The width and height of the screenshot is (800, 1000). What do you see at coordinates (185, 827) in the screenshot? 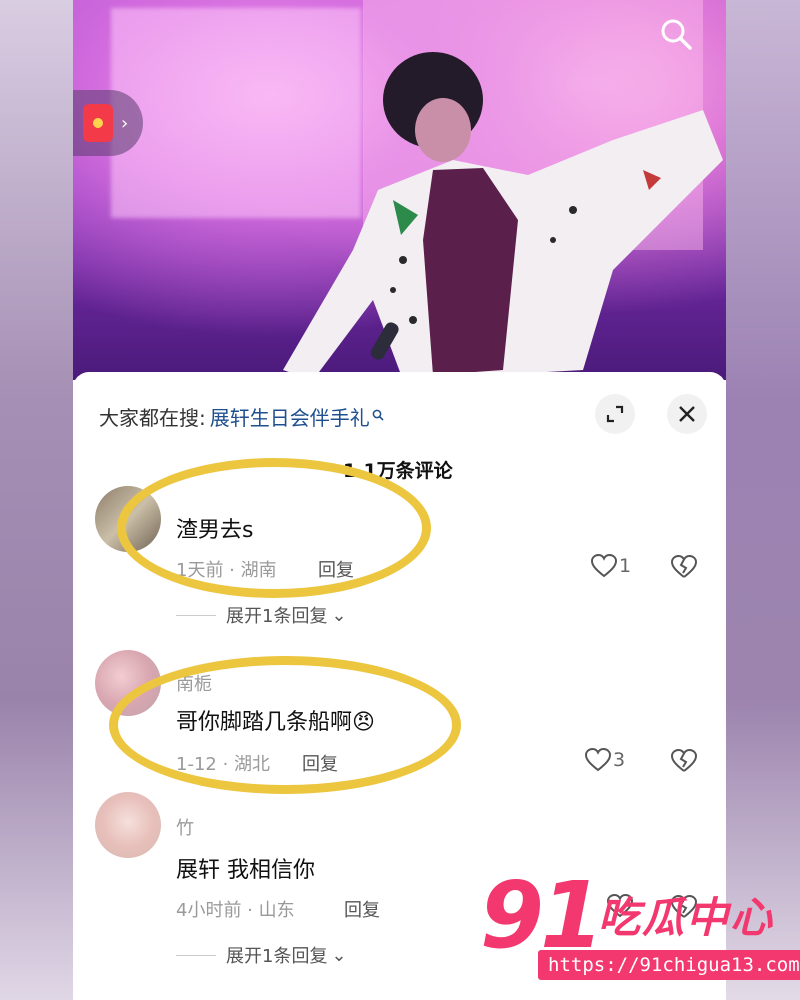
I see `comment-username: 竹` at bounding box center [185, 827].